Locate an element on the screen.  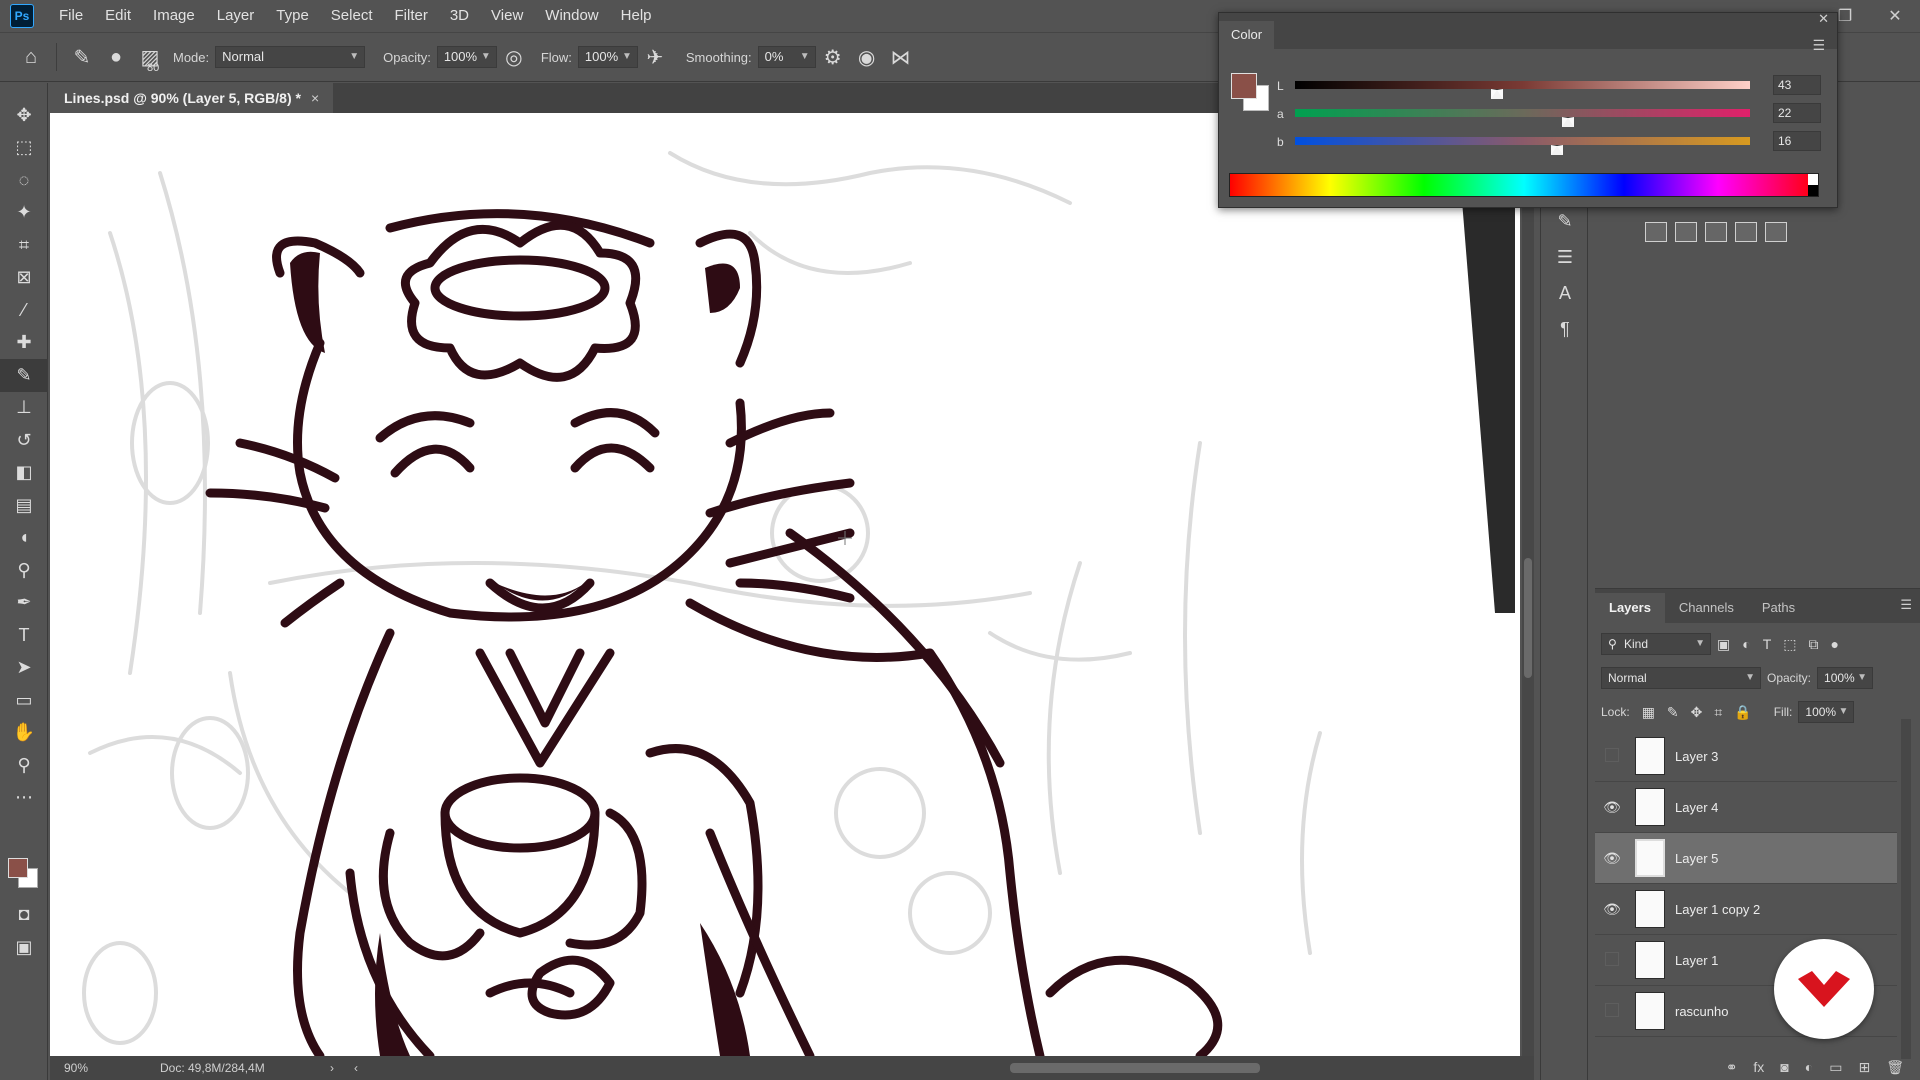
close-icon: × is located at coordinates (315, 98).